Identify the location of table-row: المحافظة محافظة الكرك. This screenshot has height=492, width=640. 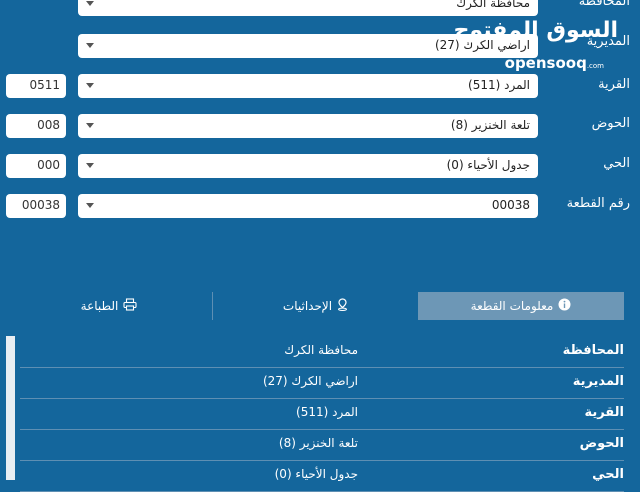
(322, 352).